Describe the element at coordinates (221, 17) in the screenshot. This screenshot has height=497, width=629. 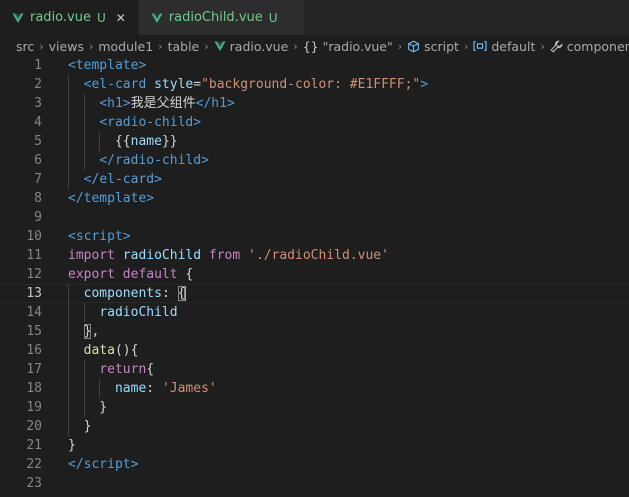
I see `tab-radiochild-vue: radioChild.vue U` at that location.